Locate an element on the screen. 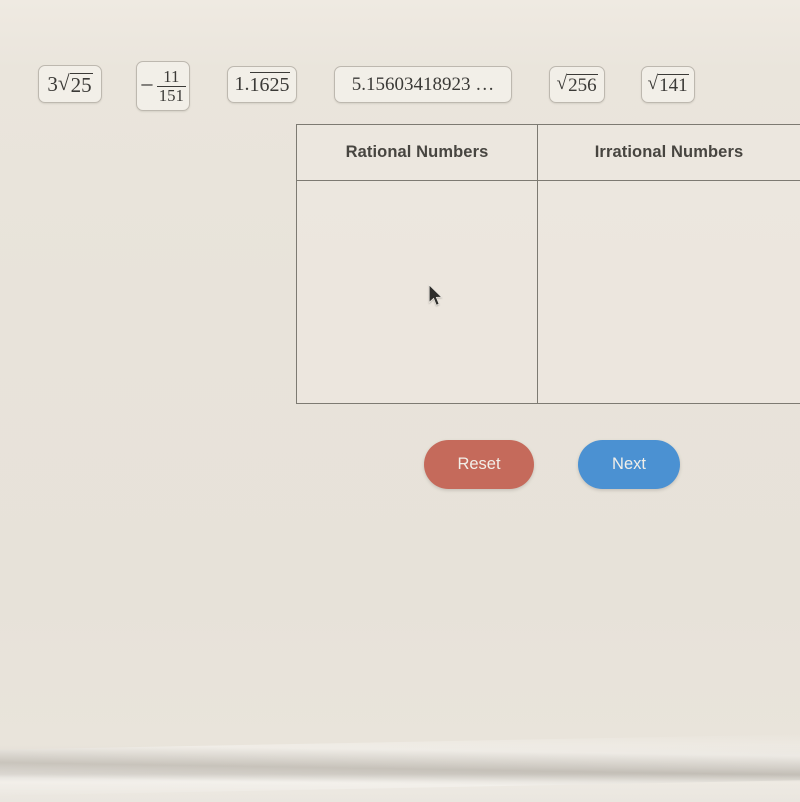  fraction-numerator: 11 is located at coordinates (171, 77).